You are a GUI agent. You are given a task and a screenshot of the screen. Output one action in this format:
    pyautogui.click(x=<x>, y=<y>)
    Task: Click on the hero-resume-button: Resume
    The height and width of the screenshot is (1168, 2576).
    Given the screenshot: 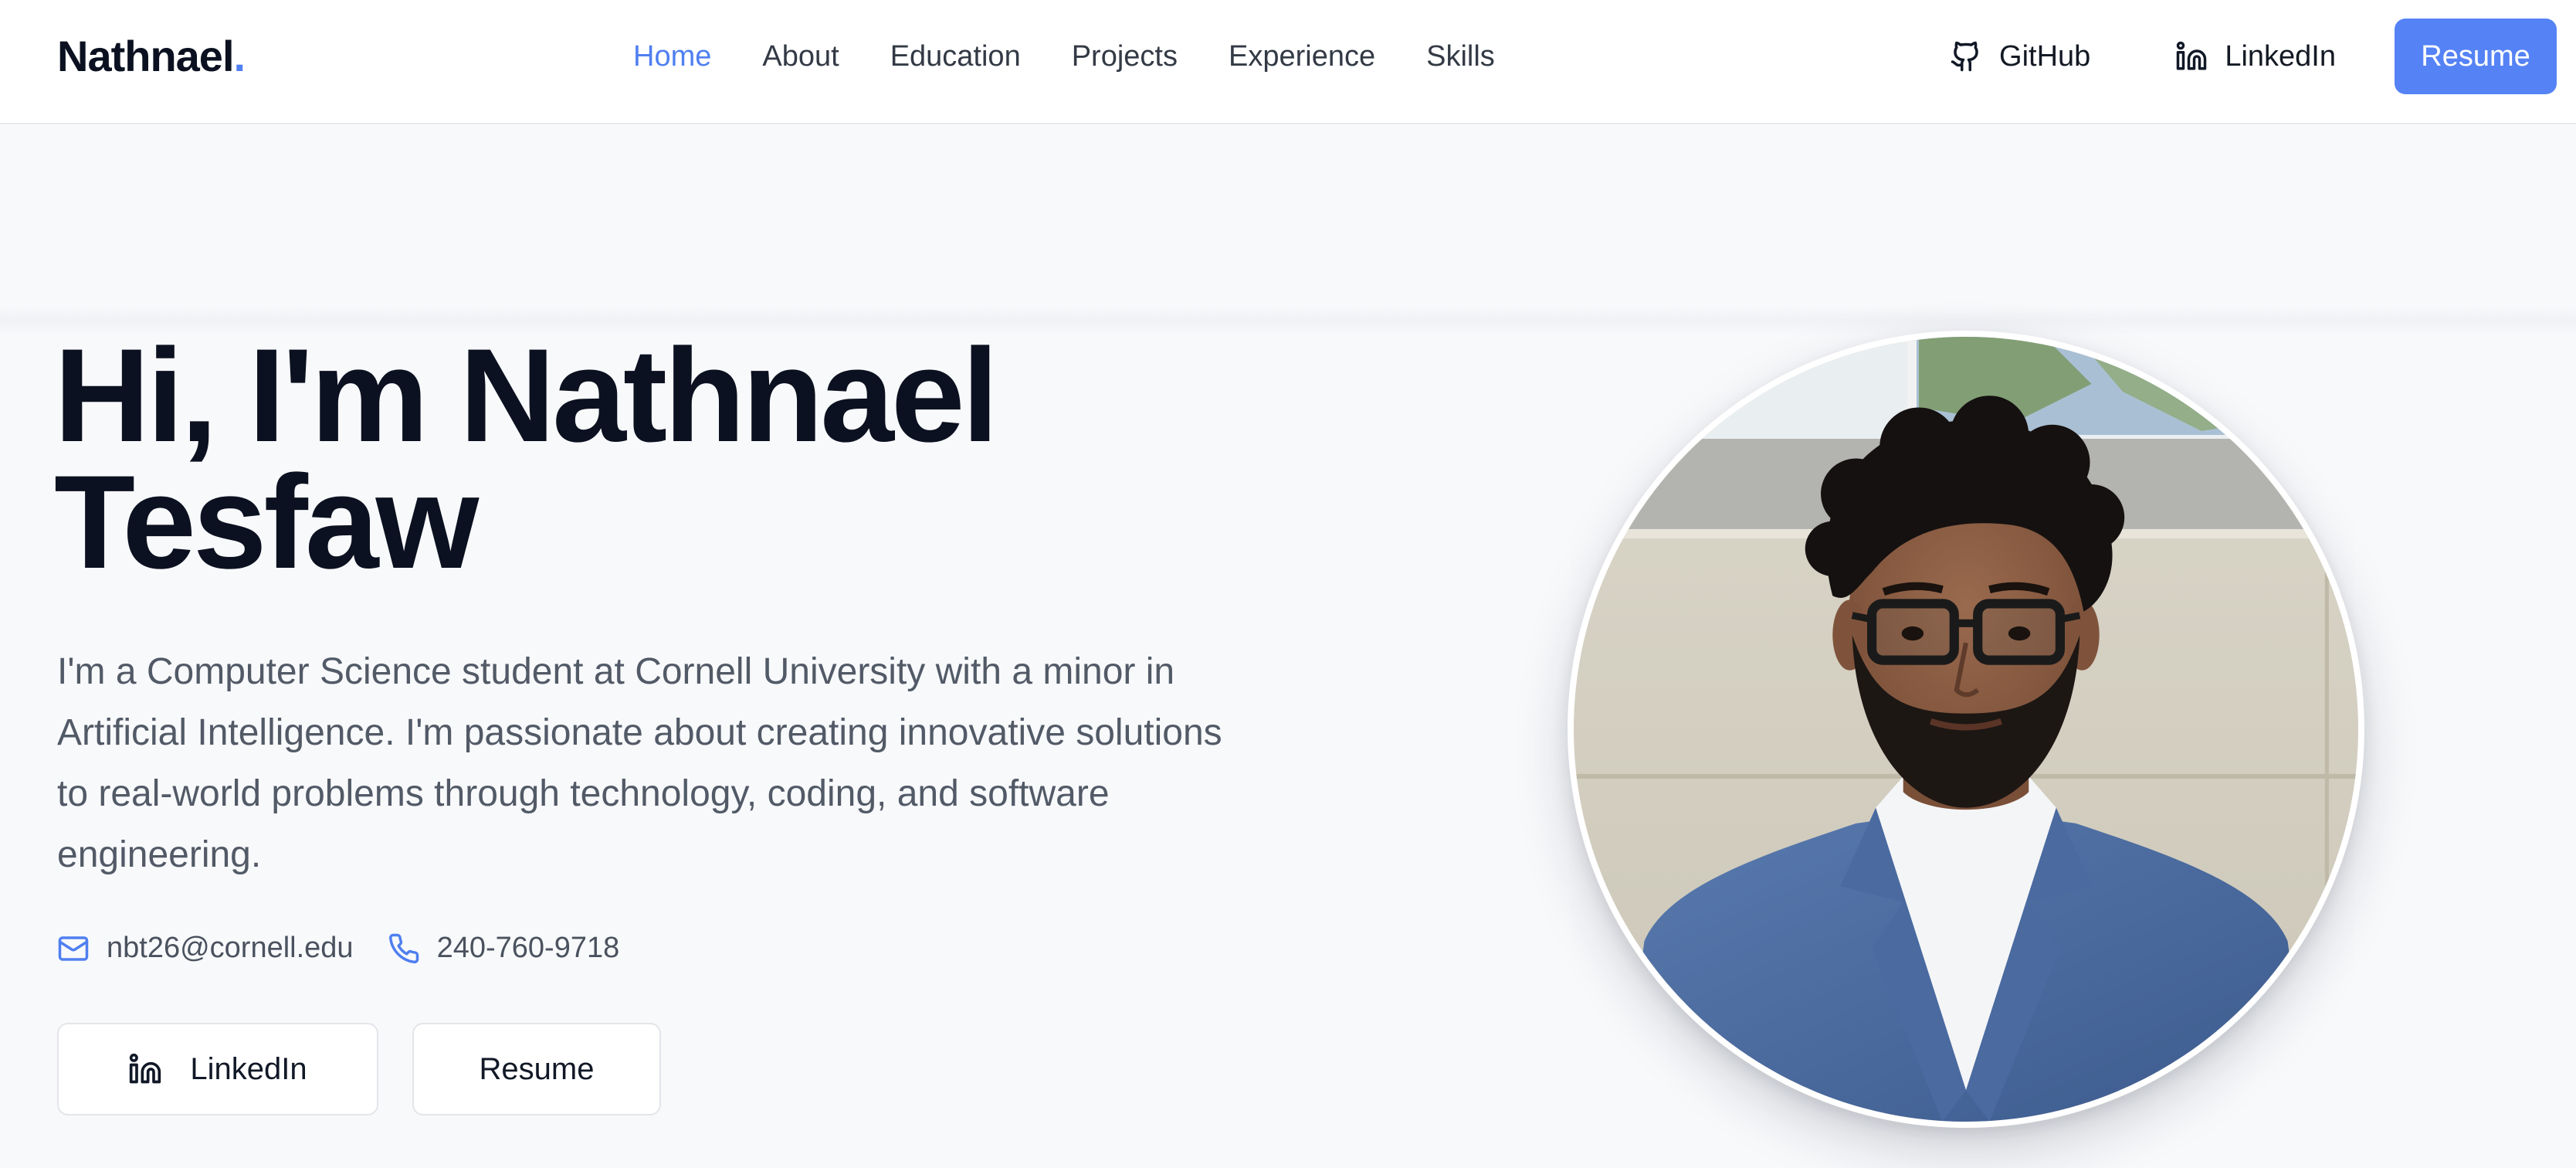 What is the action you would take?
    pyautogui.click(x=536, y=1069)
    